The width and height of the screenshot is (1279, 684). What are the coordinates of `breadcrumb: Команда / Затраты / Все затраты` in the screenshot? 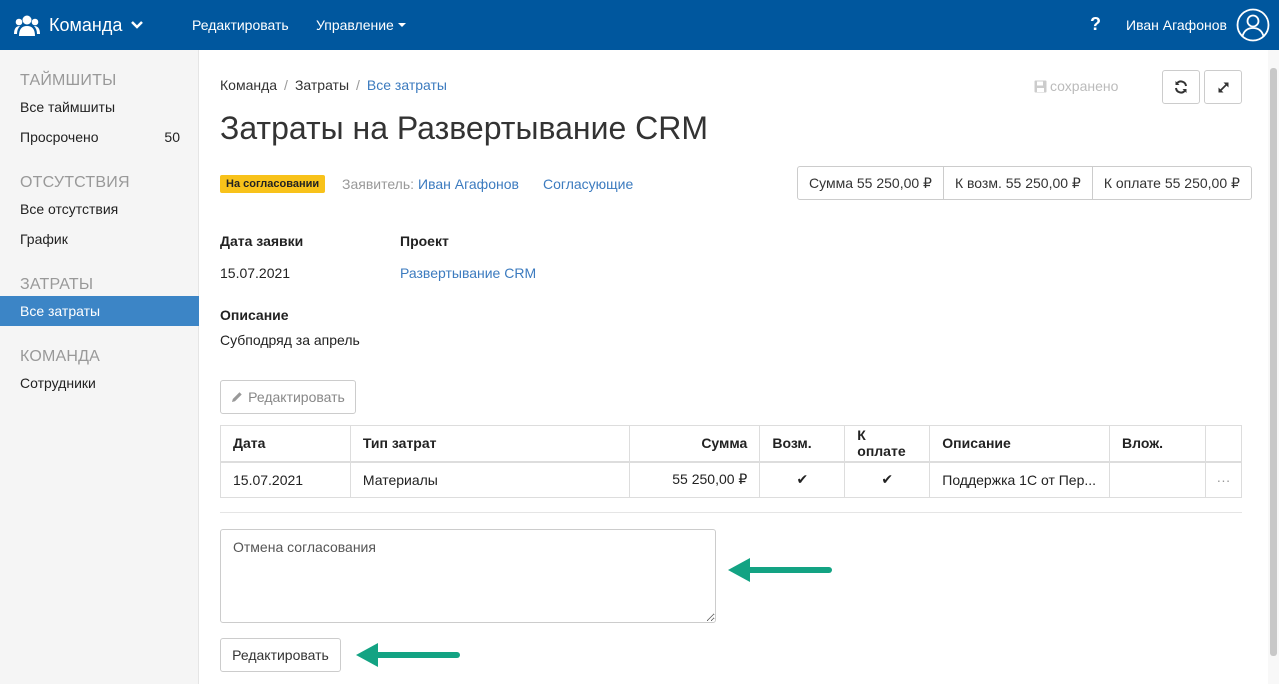 It's located at (333, 85).